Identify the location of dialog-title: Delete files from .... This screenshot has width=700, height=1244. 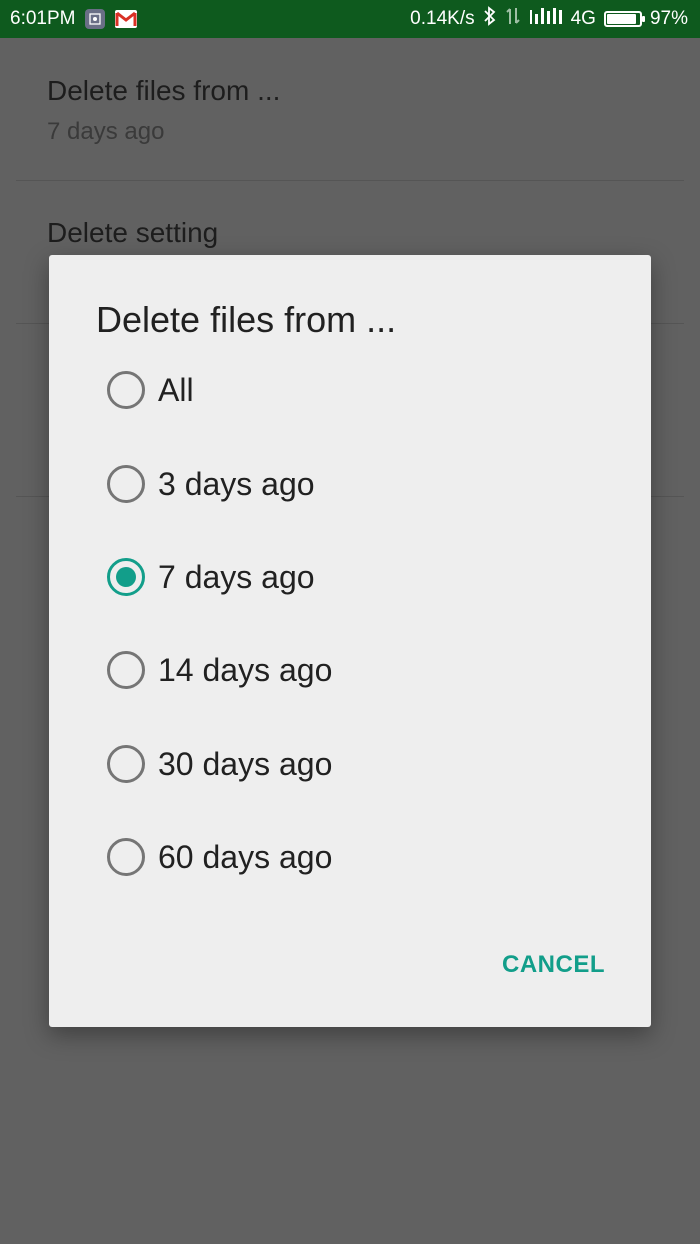
(246, 319).